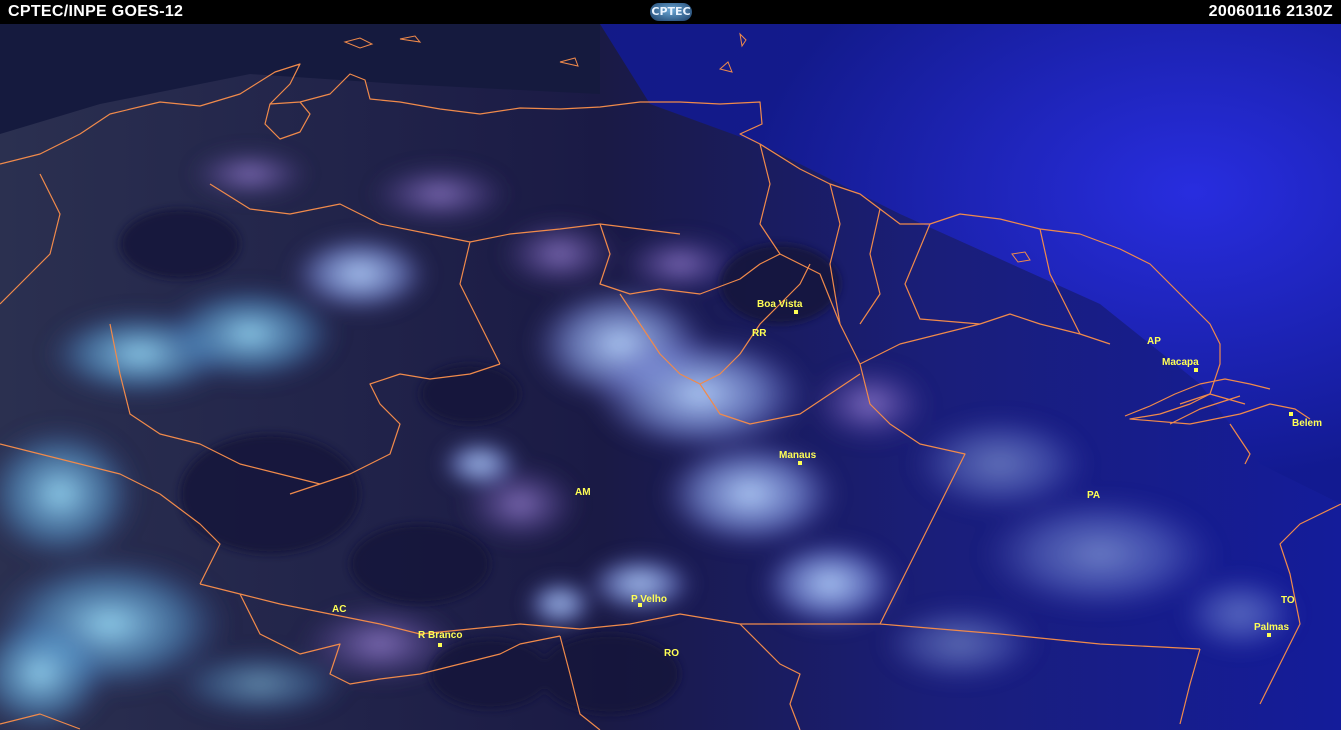 This screenshot has width=1341, height=730. I want to click on city-label-palmas: Palmas, so click(1271, 627).